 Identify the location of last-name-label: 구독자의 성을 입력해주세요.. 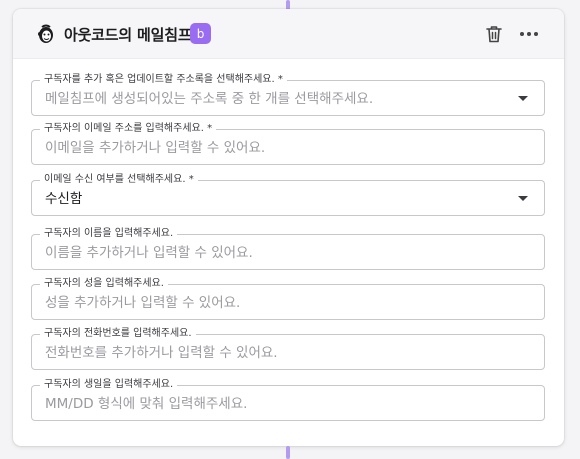
(104, 284).